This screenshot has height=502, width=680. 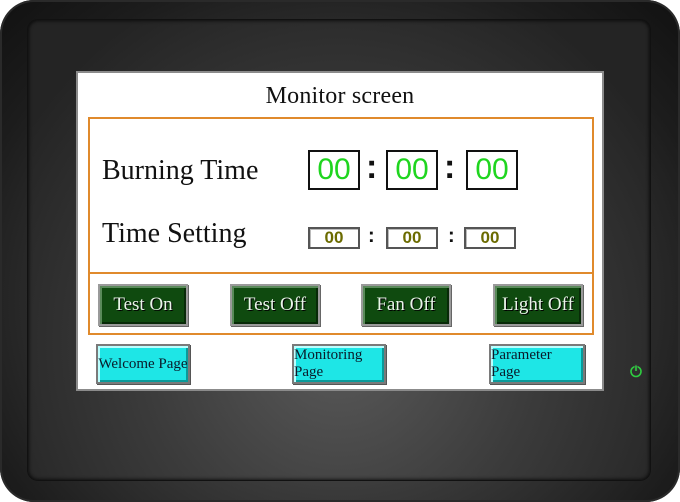 I want to click on time-setting-seconds: 00, so click(x=490, y=238).